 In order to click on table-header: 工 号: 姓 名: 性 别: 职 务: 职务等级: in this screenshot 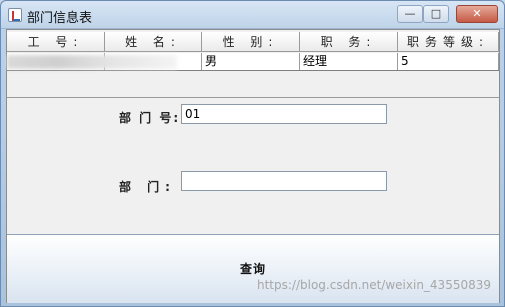, I will do `click(253, 42)`.